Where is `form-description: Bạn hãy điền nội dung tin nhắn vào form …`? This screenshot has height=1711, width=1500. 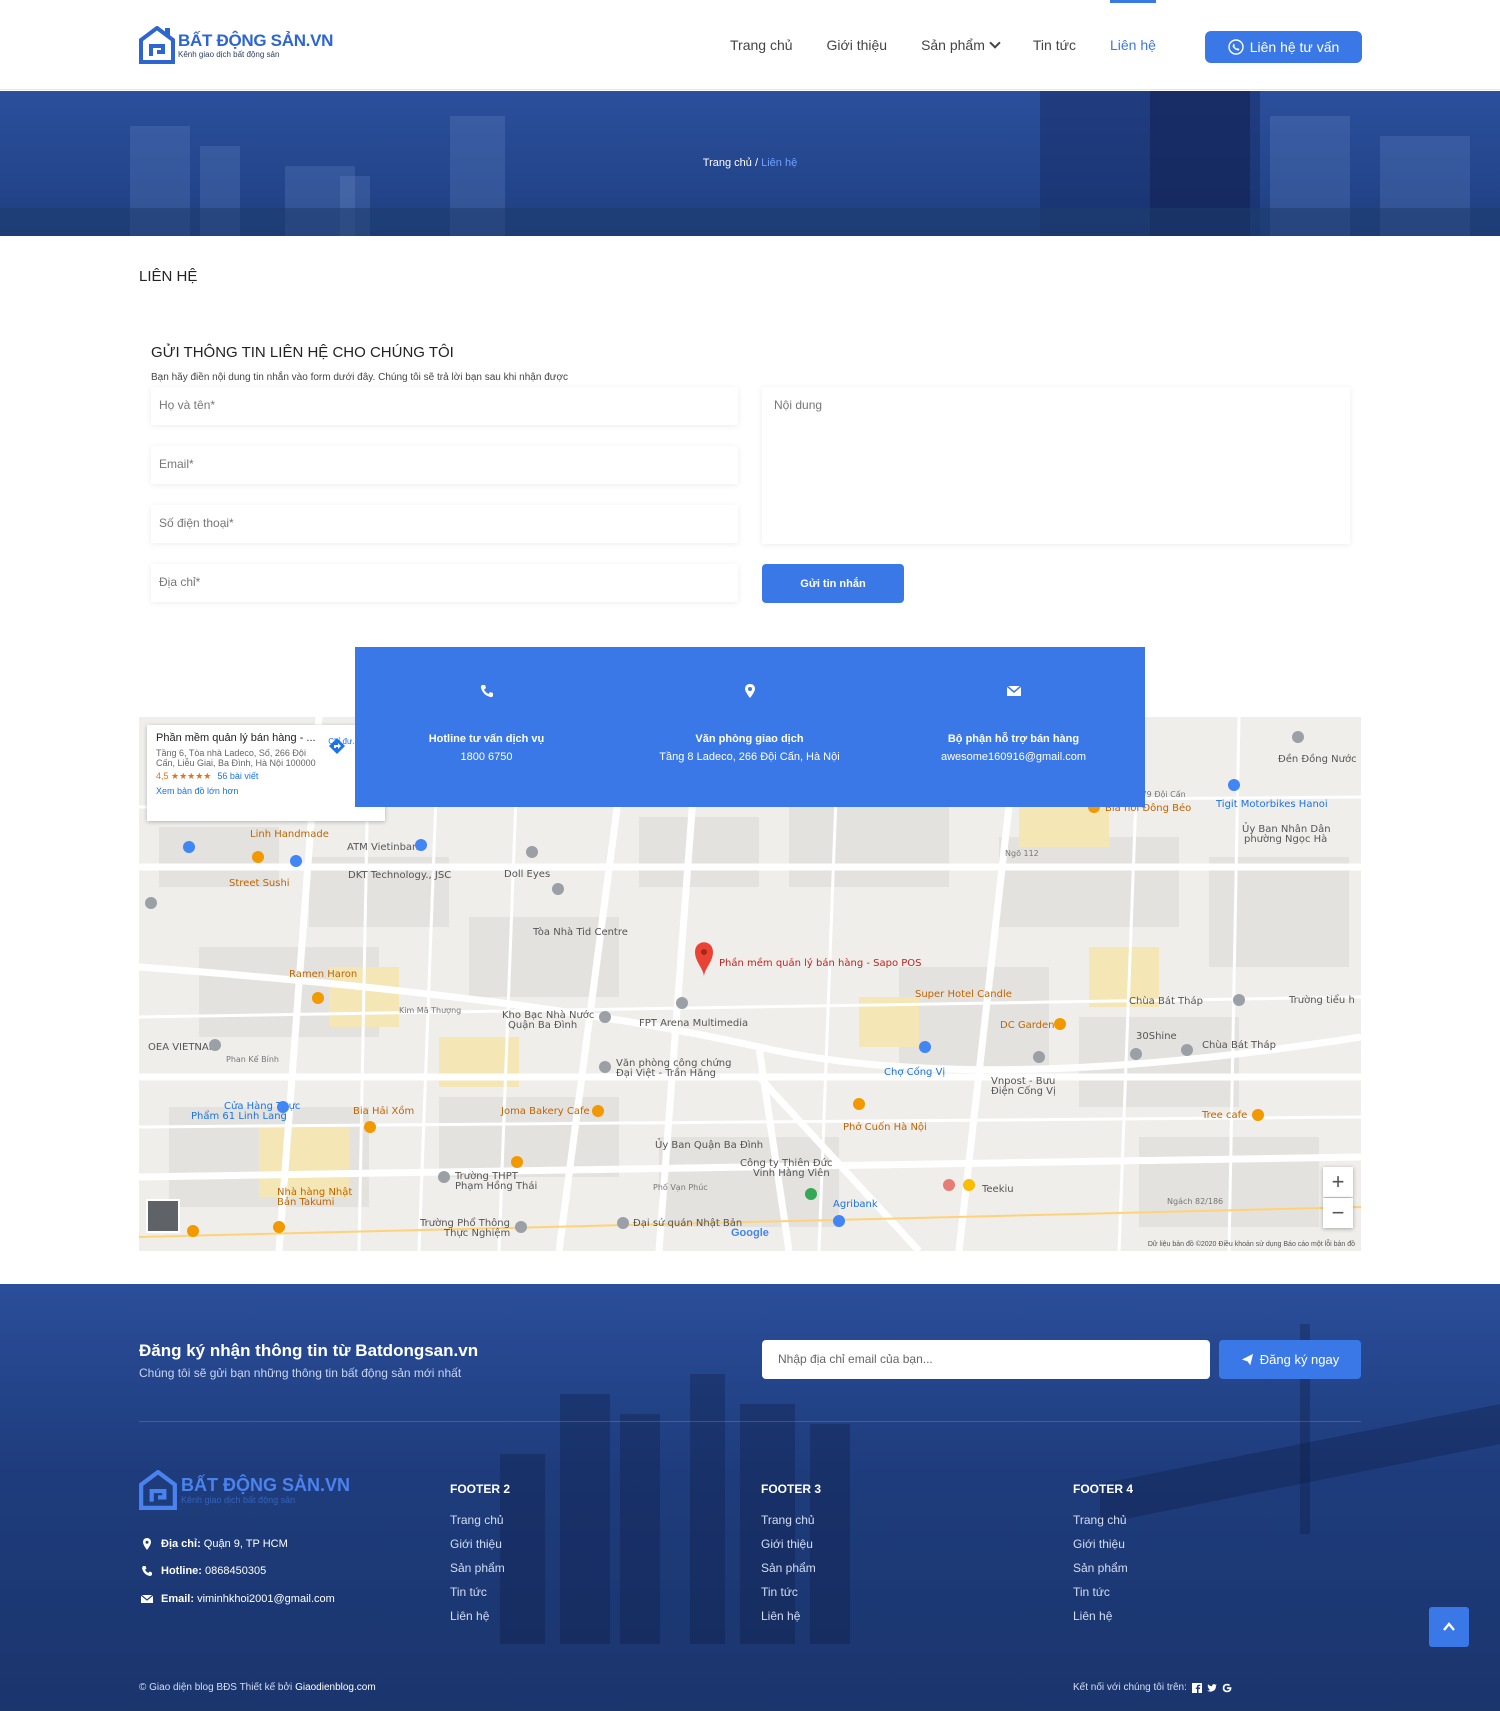 form-description: Bạn hãy điền nội dung tin nhắn vào form … is located at coordinates (360, 377).